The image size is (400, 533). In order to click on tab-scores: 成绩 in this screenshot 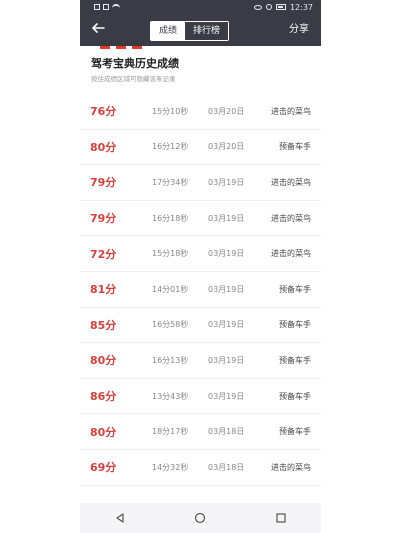, I will do `click(168, 31)`.